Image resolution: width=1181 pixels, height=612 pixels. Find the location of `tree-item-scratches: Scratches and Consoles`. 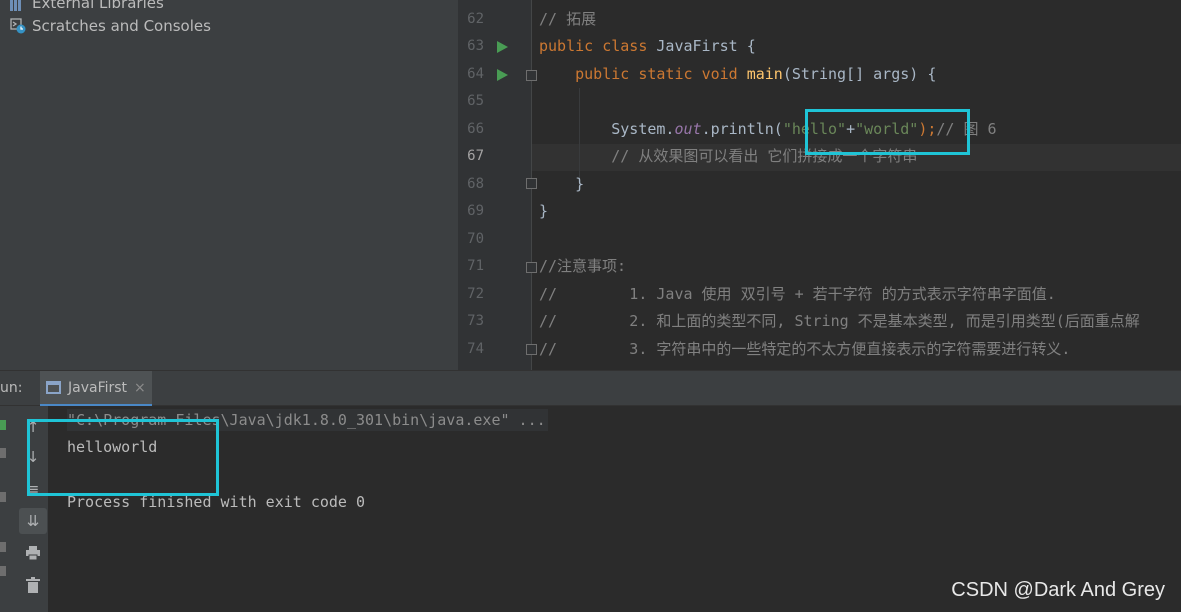

tree-item-scratches: Scratches and Consoles is located at coordinates (110, 26).